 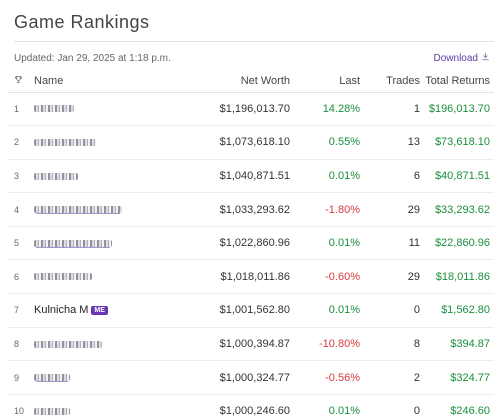 I want to click on total-returns: $33,293.62, so click(x=457, y=209).